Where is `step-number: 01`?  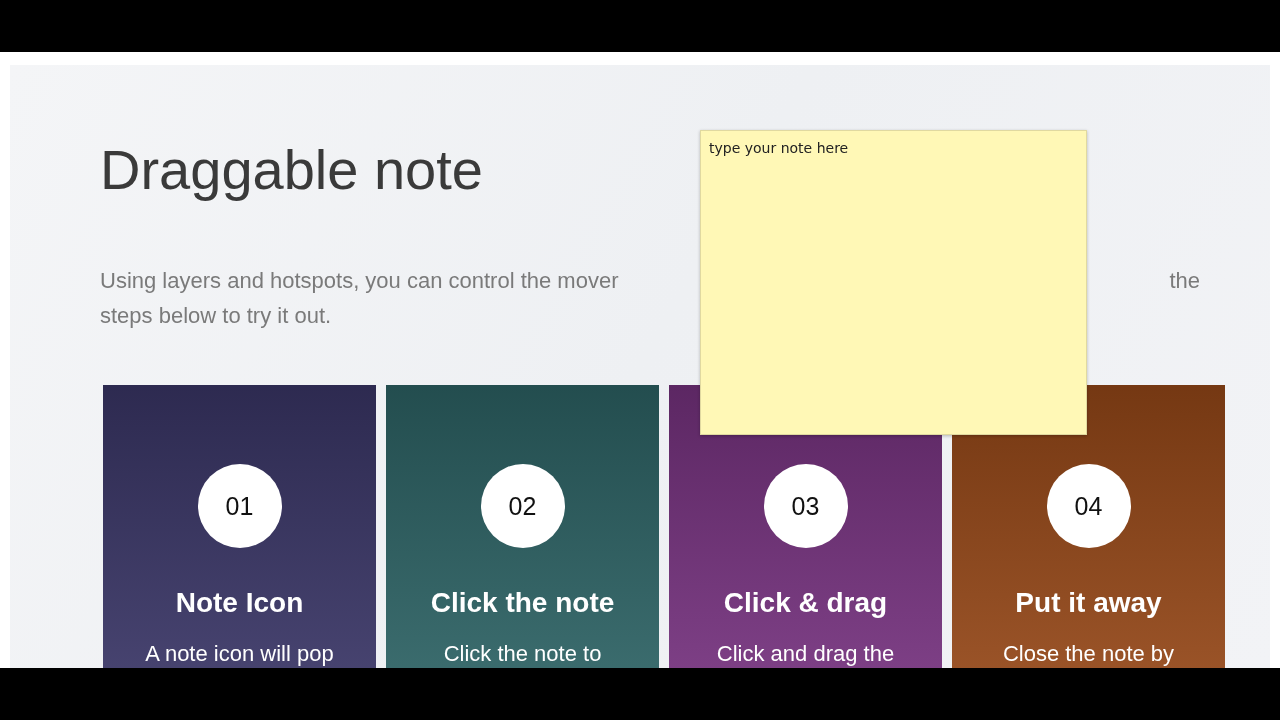 step-number: 01 is located at coordinates (239, 506).